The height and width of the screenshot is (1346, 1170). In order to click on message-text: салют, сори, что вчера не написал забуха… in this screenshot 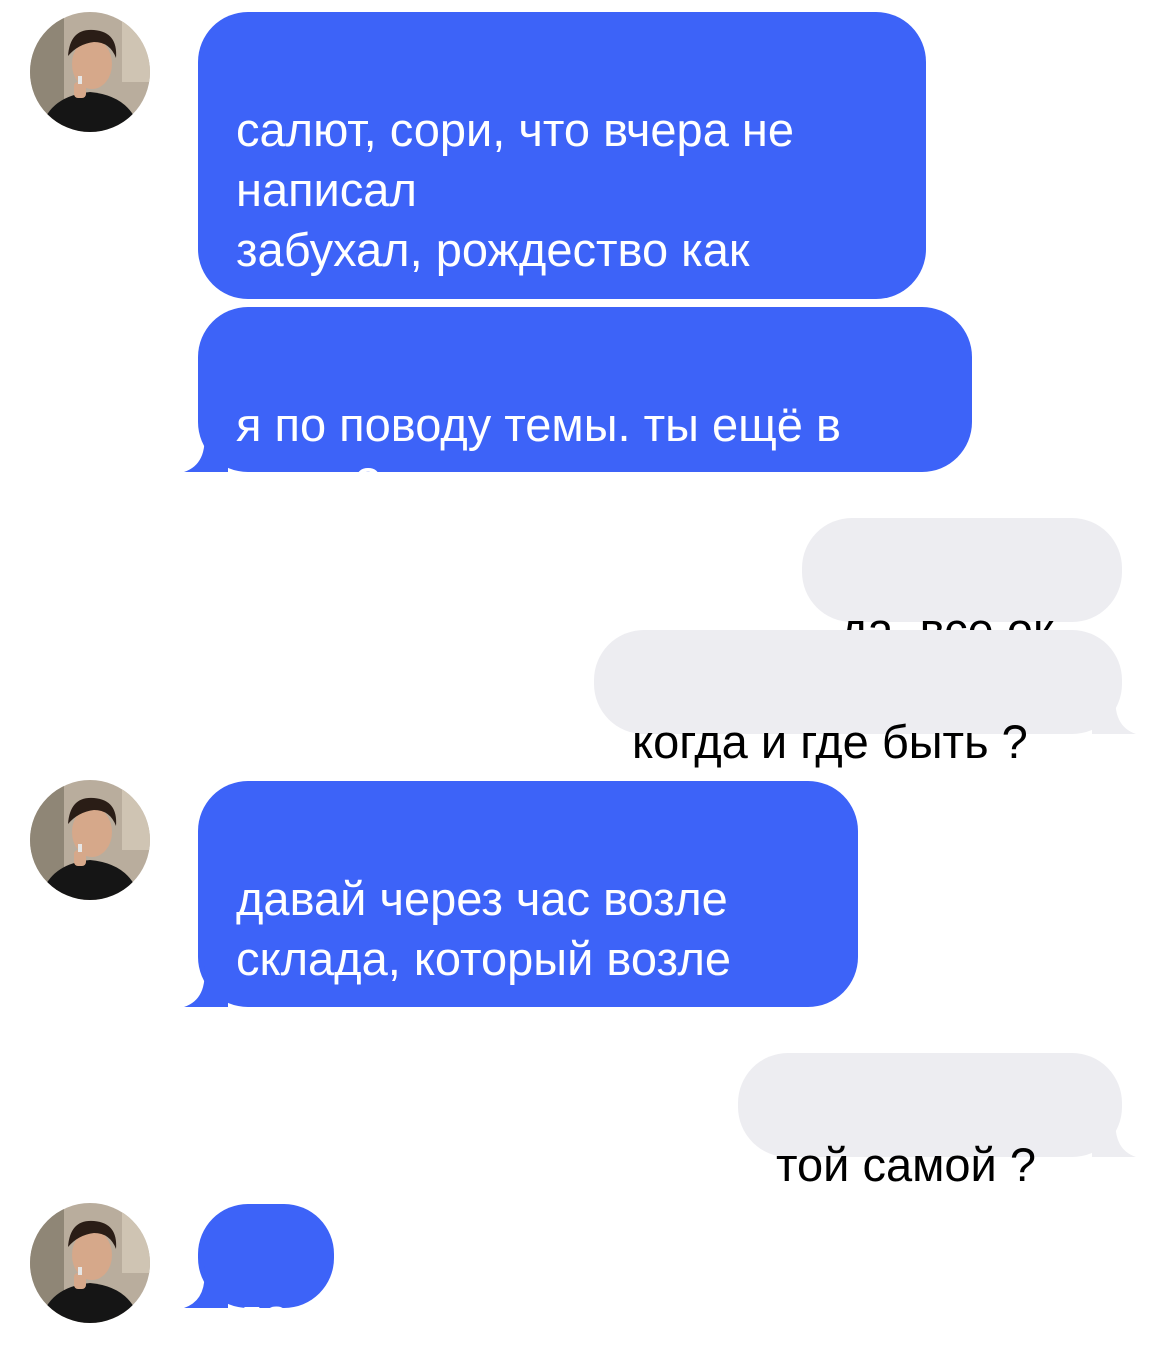, I will do `click(515, 219)`.